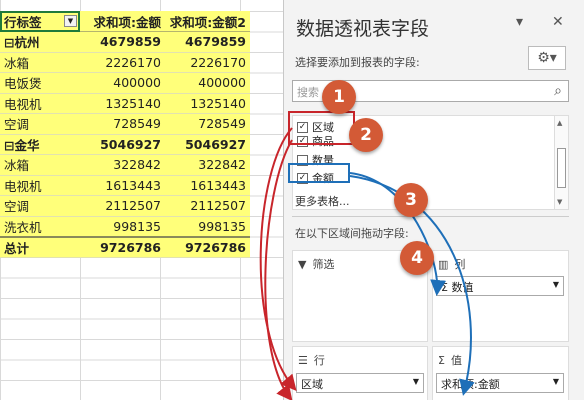 Image resolution: width=584 pixels, height=400 pixels. I want to click on columns-icon: ▥, so click(443, 264).